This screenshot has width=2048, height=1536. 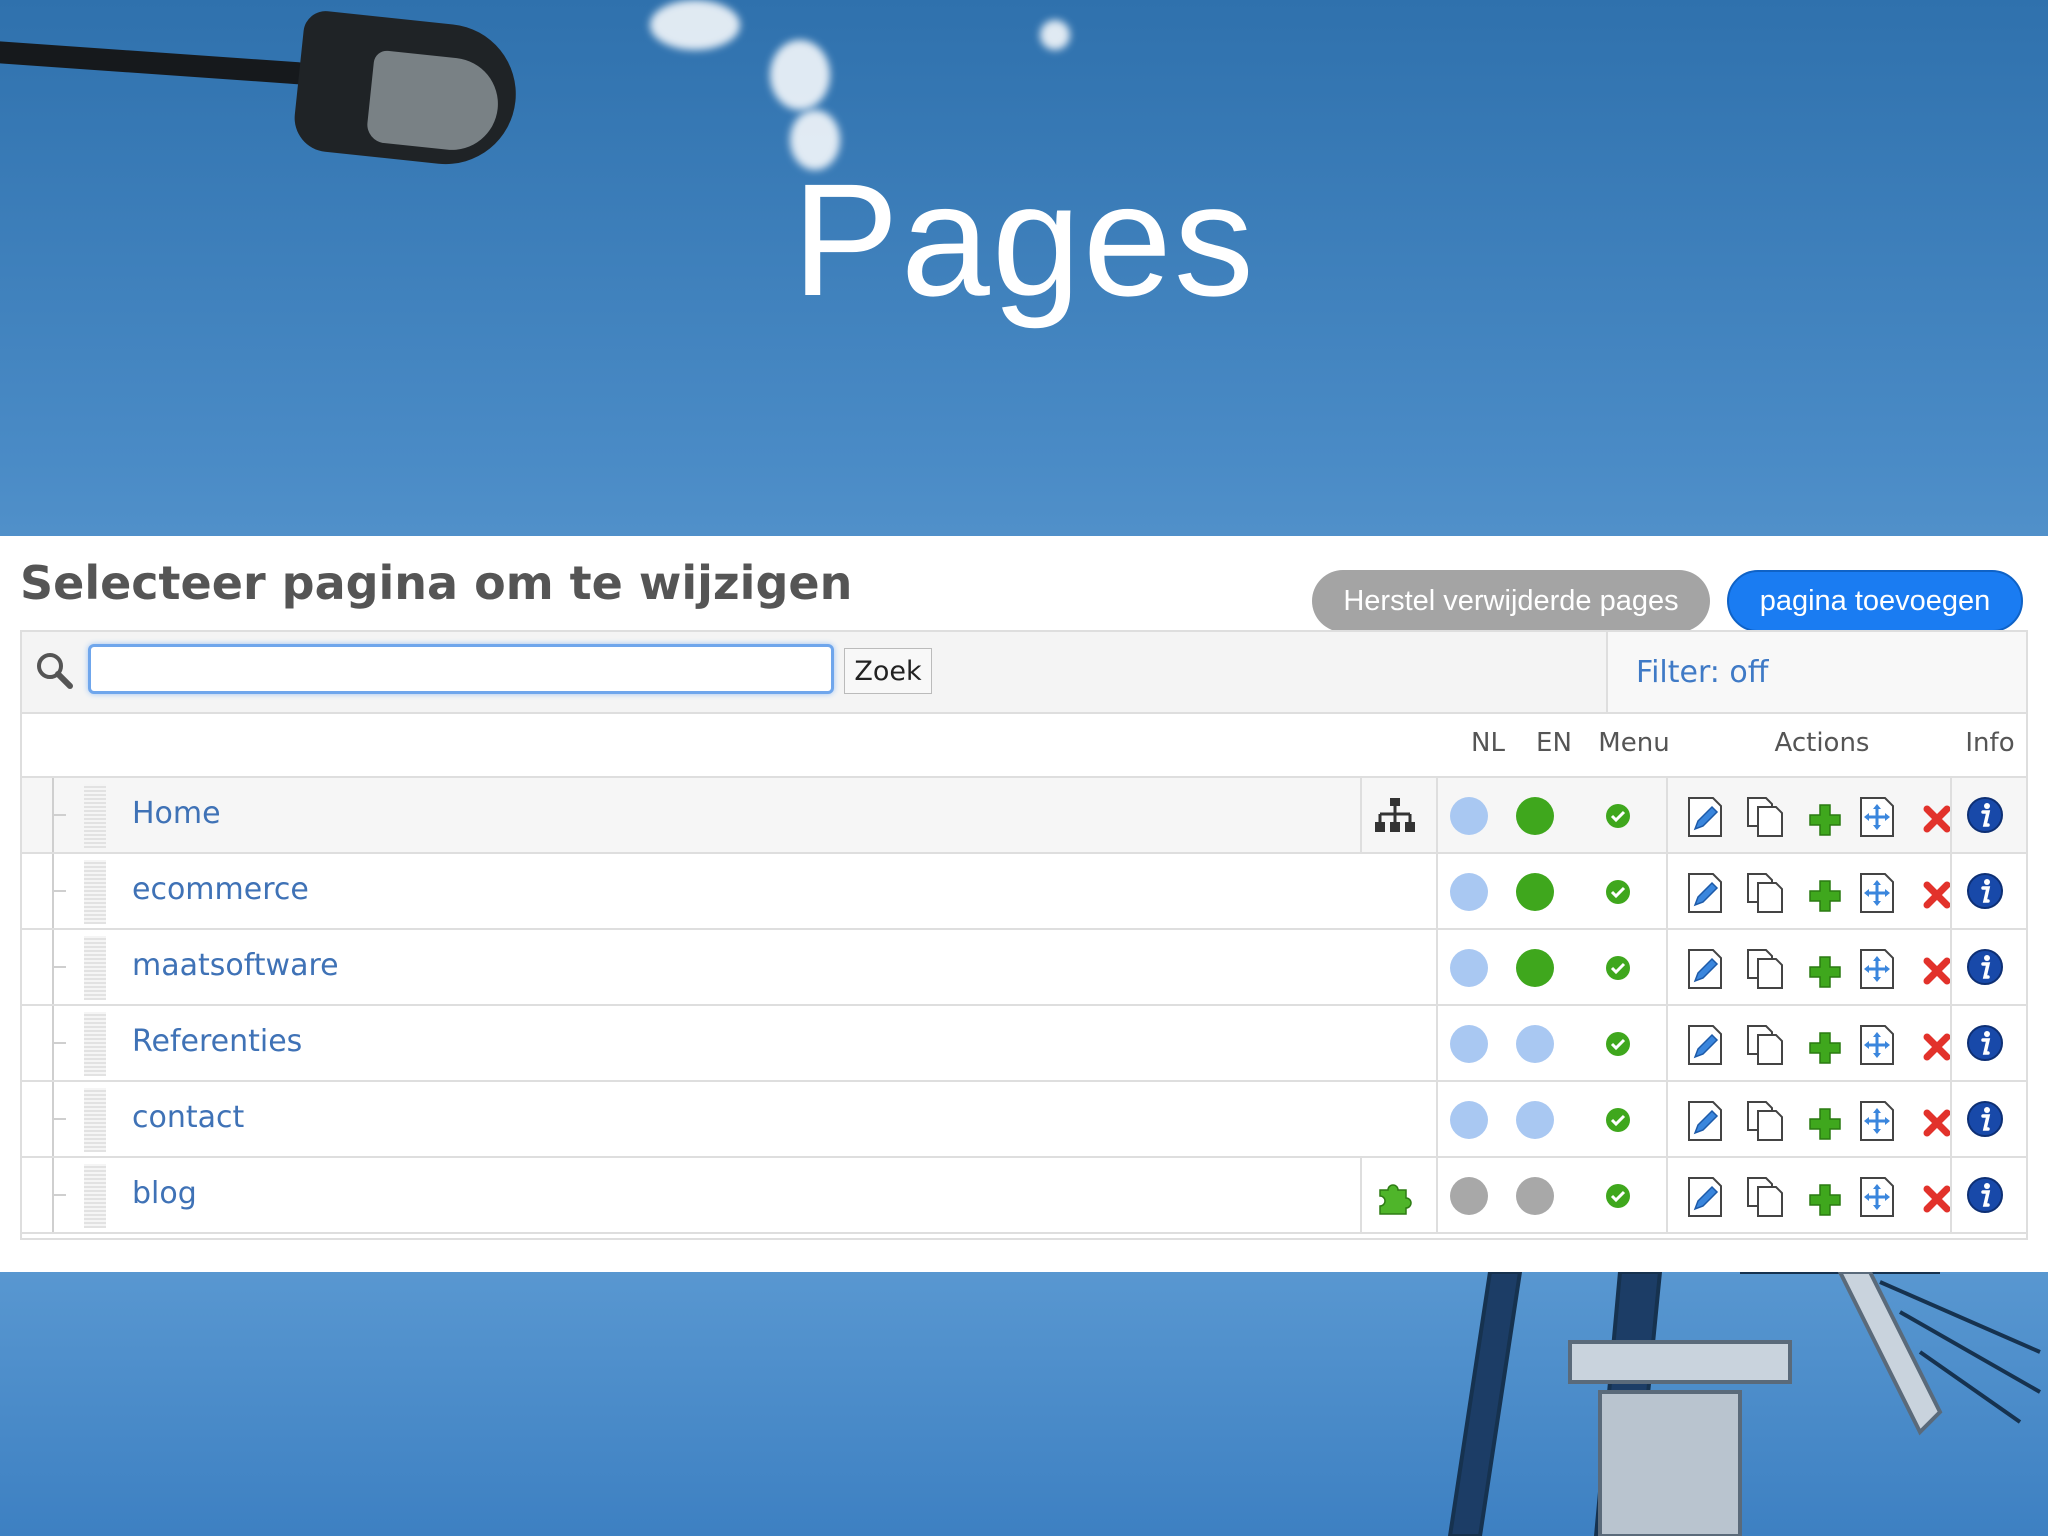 What do you see at coordinates (1511, 601) in the screenshot?
I see `restore-deleted-pages-button: Herstel verwijderde pages` at bounding box center [1511, 601].